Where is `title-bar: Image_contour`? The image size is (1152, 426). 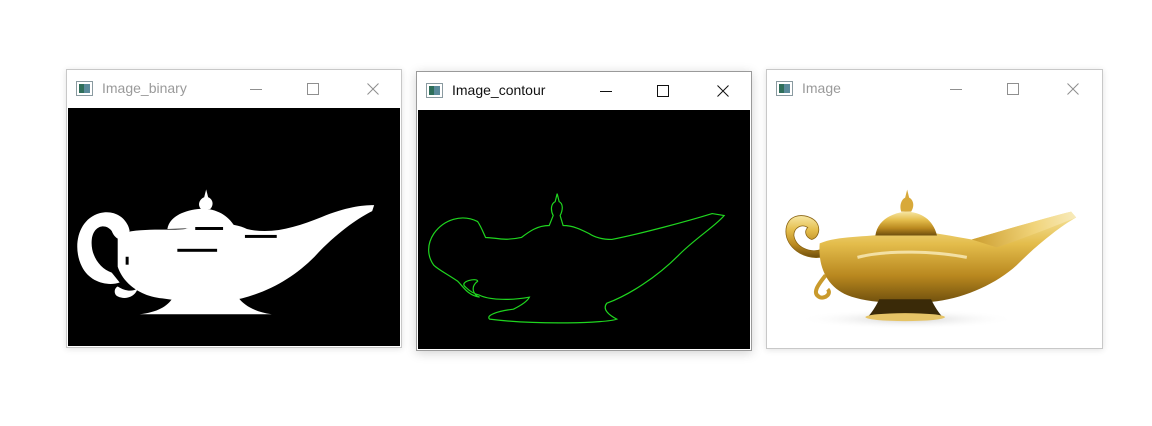
title-bar: Image_contour is located at coordinates (584, 91).